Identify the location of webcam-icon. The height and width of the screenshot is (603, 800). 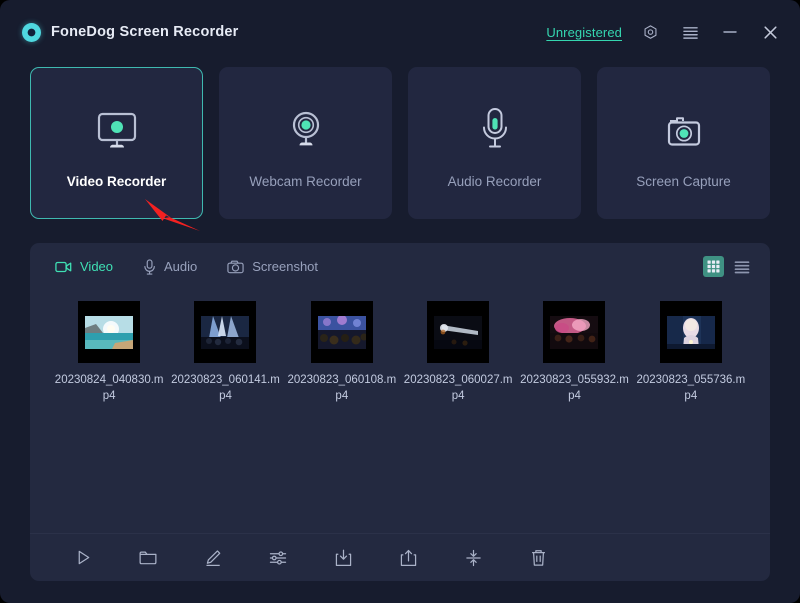
(306, 126).